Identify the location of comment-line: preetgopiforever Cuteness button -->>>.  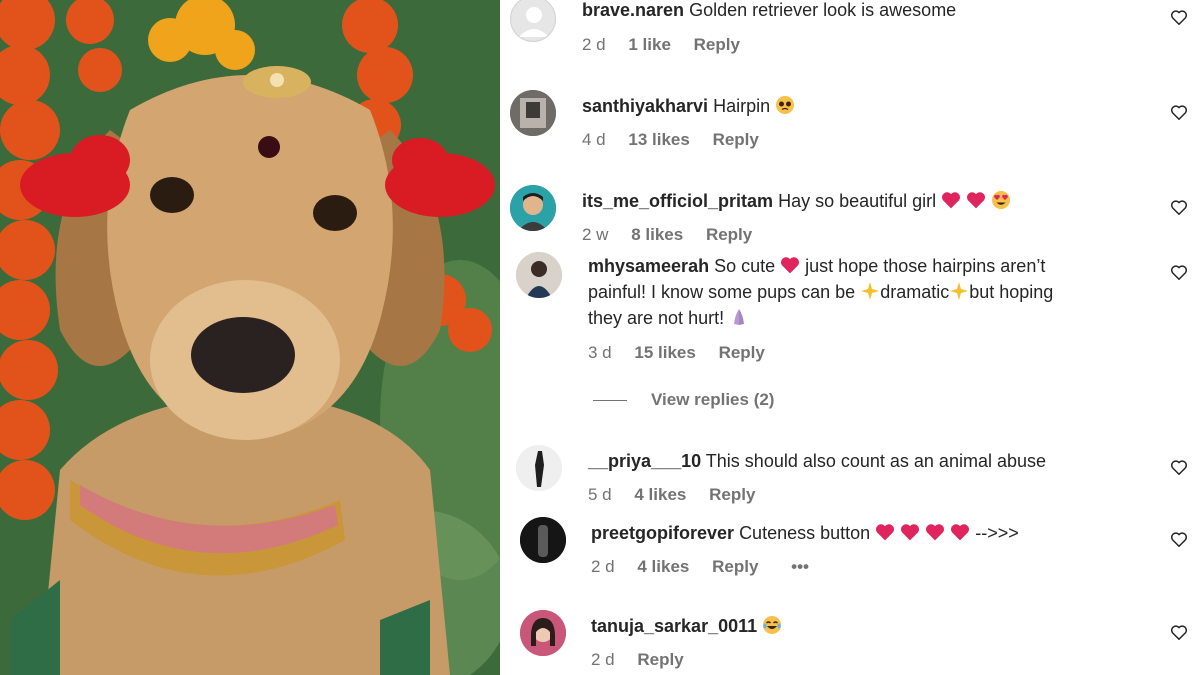
(805, 533).